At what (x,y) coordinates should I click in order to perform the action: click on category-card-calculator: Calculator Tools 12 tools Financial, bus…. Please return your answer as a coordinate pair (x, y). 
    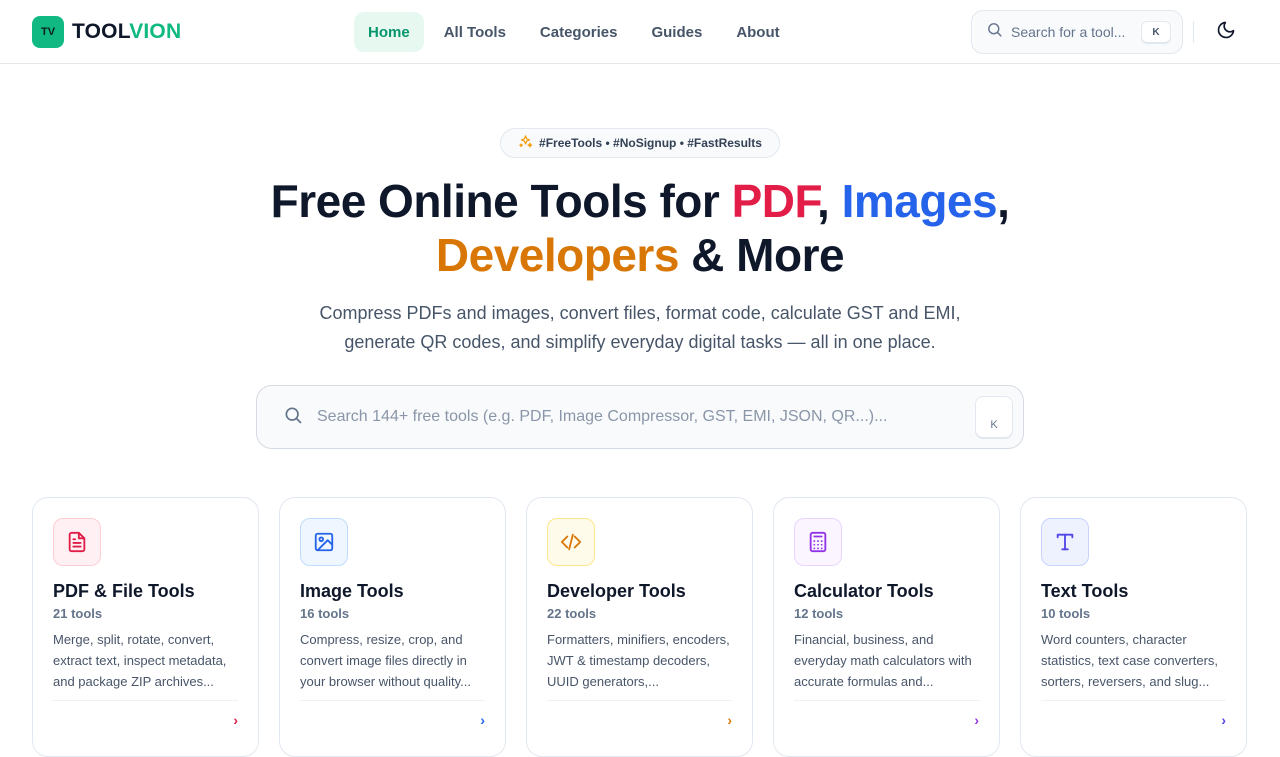
    Looking at the image, I should click on (886, 627).